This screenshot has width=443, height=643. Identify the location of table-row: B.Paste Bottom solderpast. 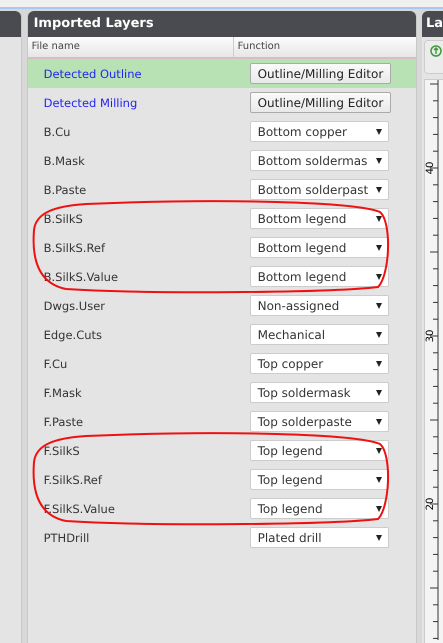
(222, 189).